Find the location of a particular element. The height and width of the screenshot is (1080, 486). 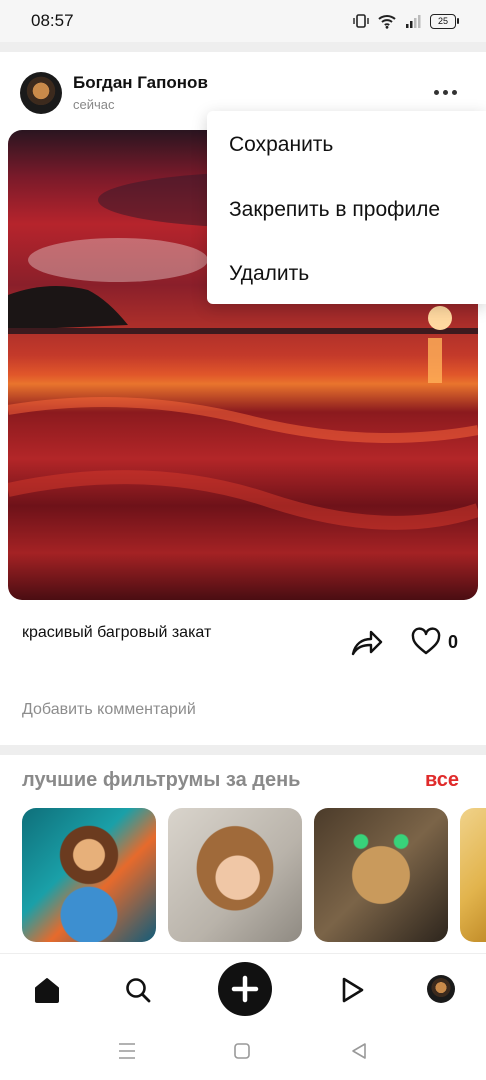

signal-icon is located at coordinates (413, 21).